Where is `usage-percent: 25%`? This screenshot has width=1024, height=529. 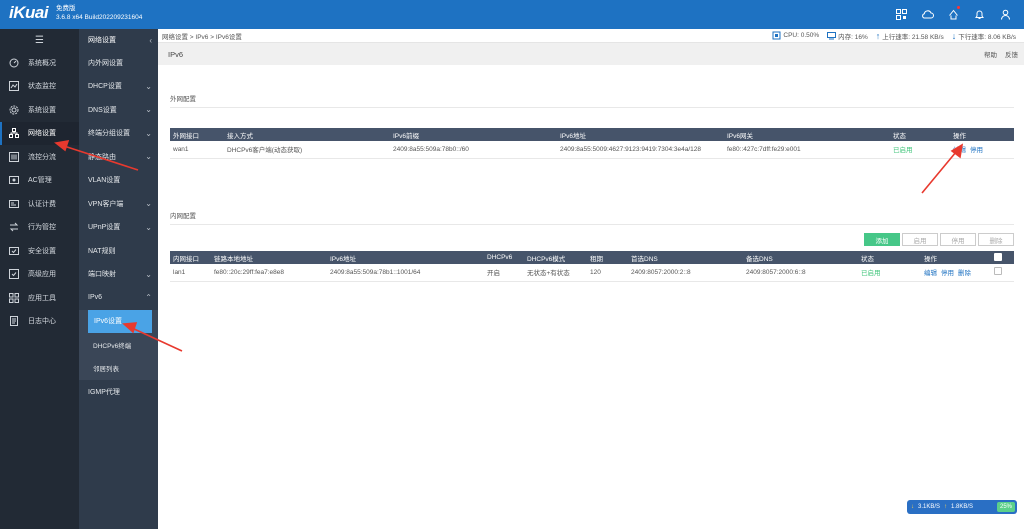
usage-percent: 25% is located at coordinates (1006, 507).